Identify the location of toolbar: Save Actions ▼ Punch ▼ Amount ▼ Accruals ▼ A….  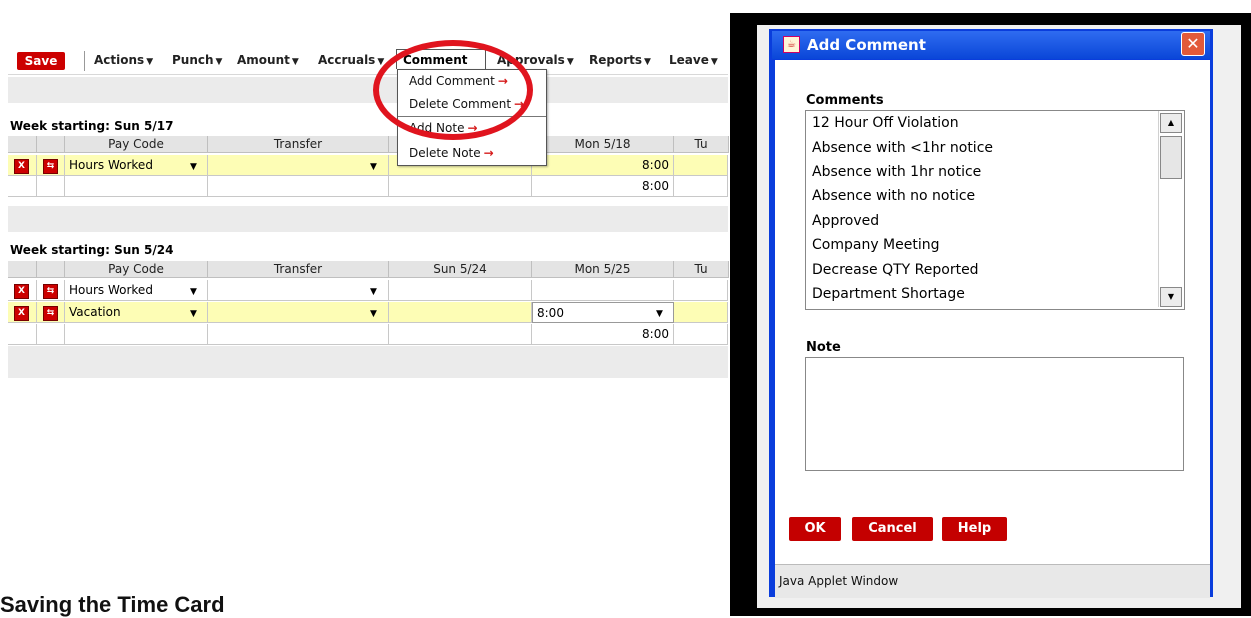
(368, 59).